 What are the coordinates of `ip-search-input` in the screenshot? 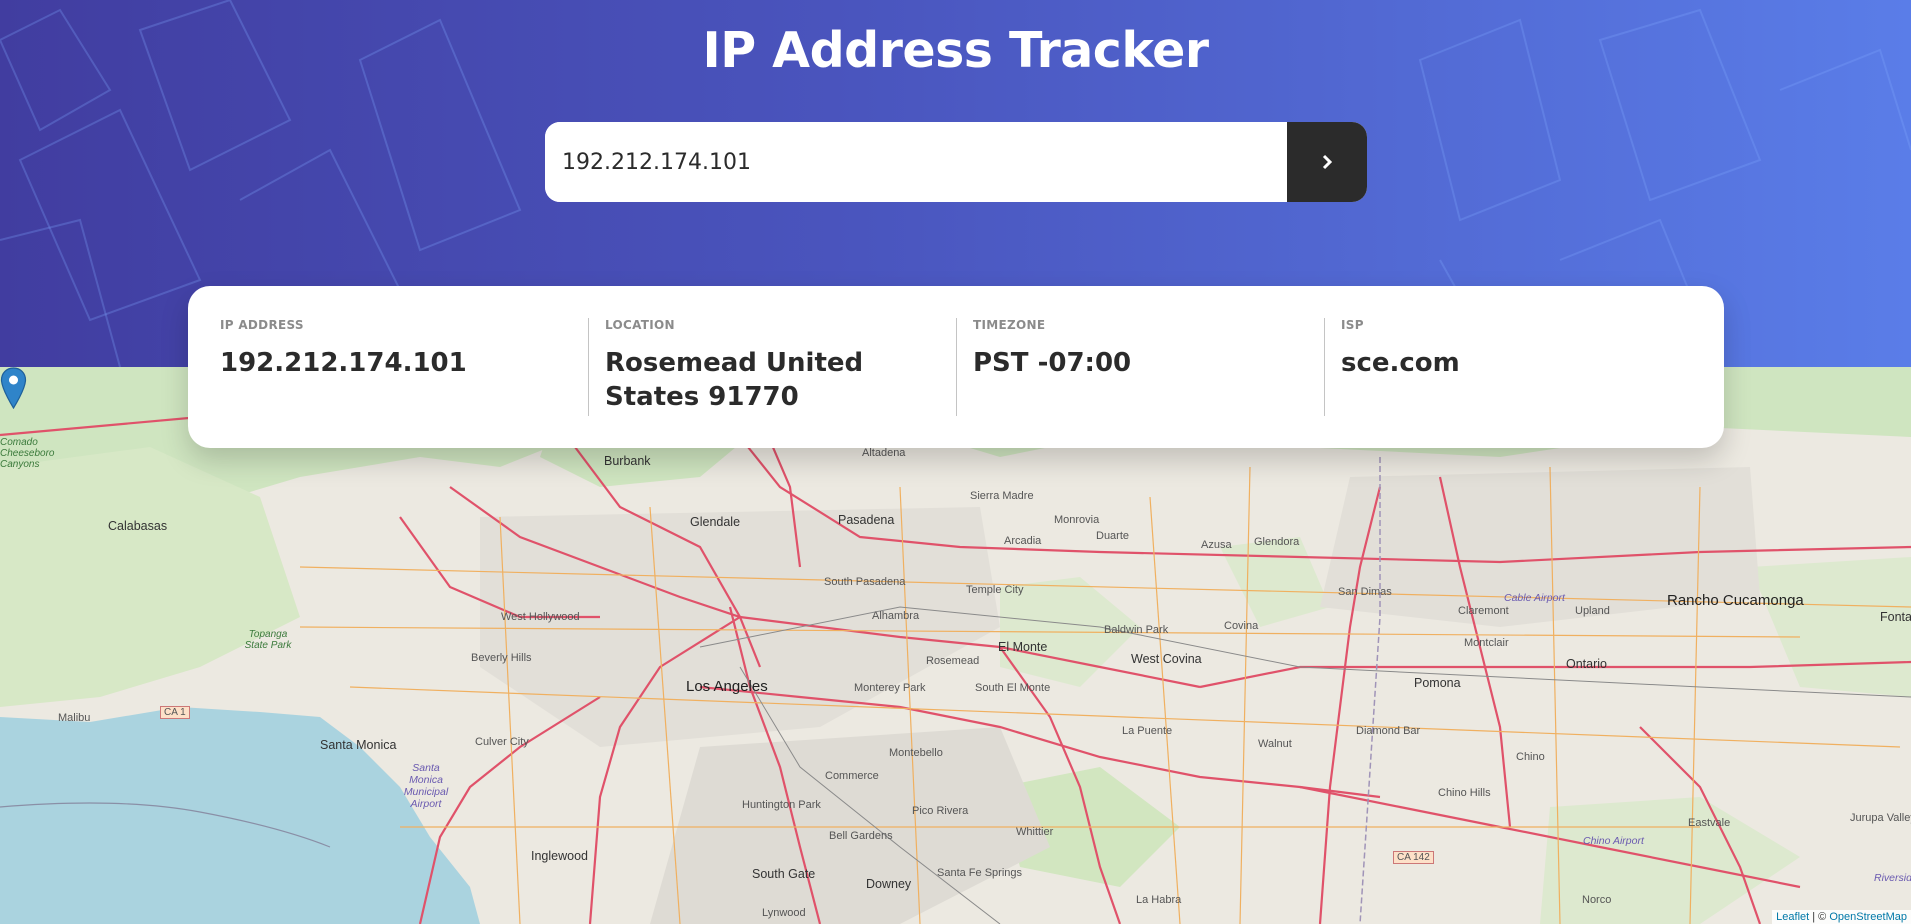 It's located at (916, 162).